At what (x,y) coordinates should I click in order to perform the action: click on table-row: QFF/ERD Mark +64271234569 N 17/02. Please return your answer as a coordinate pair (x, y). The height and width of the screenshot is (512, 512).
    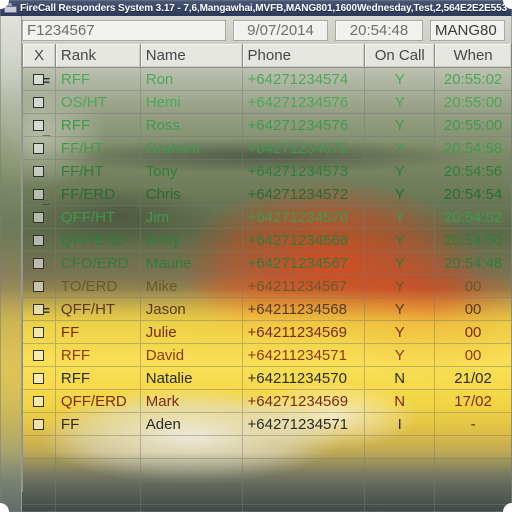
    Looking at the image, I should click on (267, 401).